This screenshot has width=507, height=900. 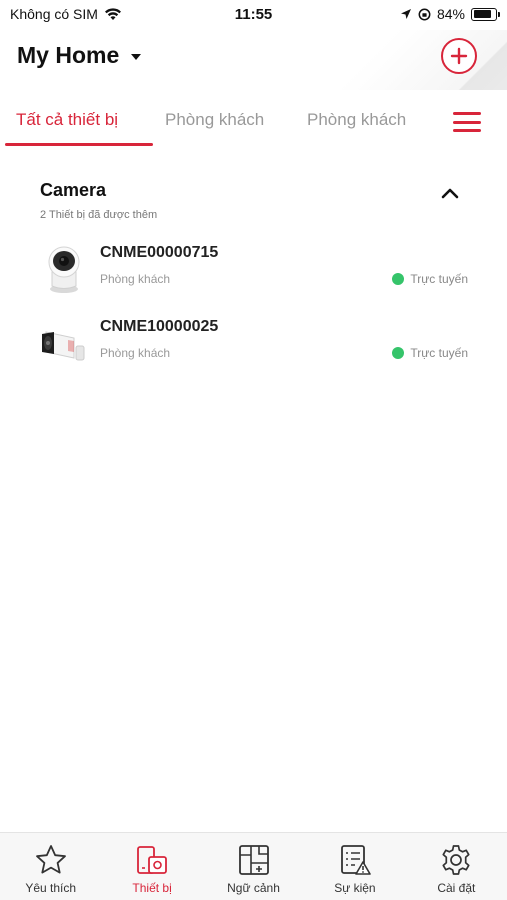 I want to click on section-title: Camera, so click(x=73, y=190).